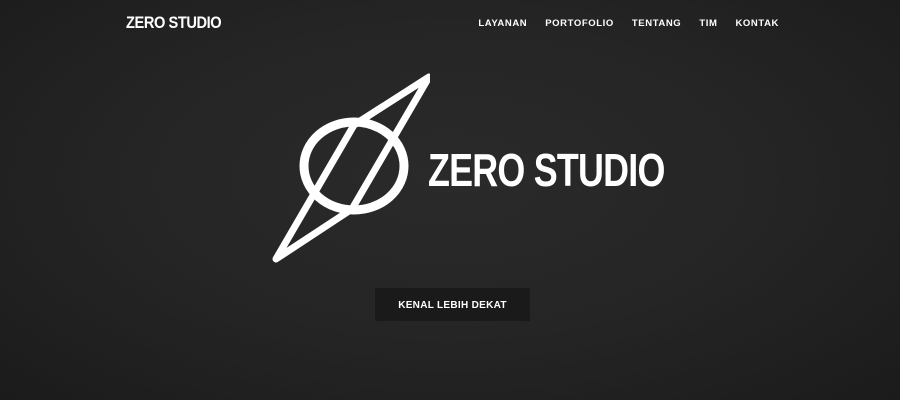 Image resolution: width=900 pixels, height=400 pixels. Describe the element at coordinates (757, 23) in the screenshot. I see `nav-item-kontak: KONTAK` at that location.